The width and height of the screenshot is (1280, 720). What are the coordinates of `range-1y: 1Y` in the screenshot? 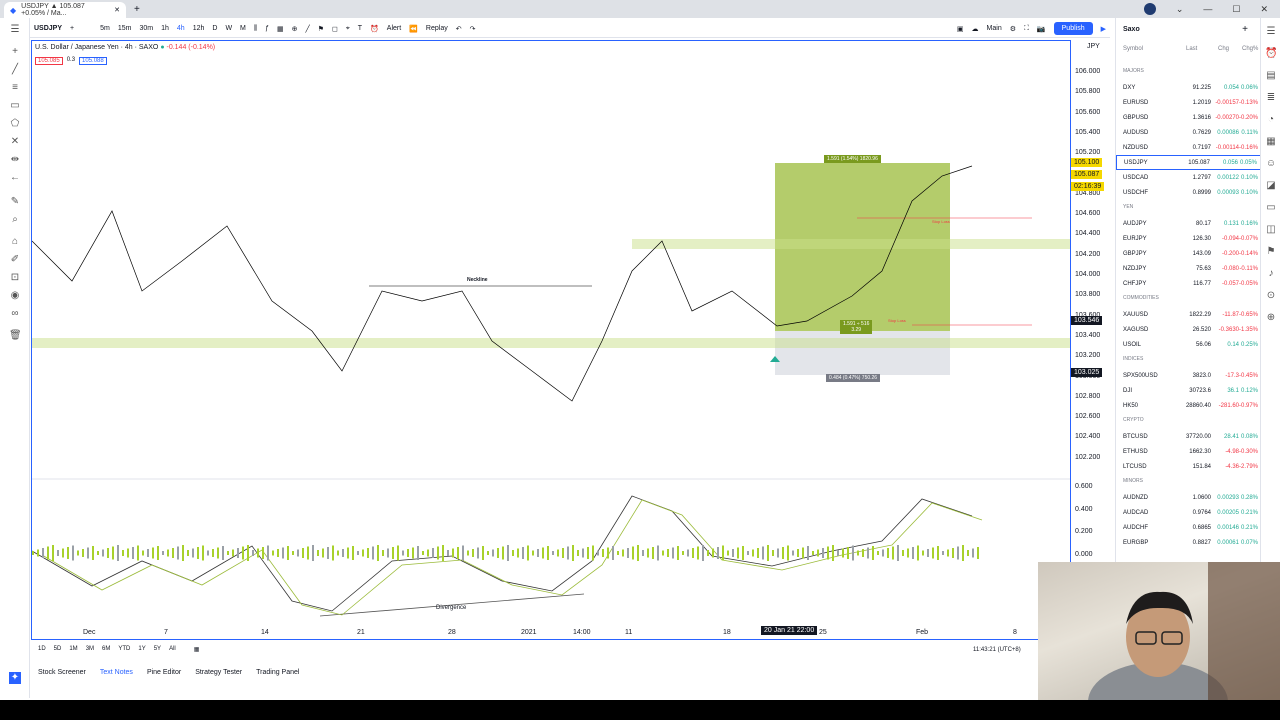 It's located at (141, 652).